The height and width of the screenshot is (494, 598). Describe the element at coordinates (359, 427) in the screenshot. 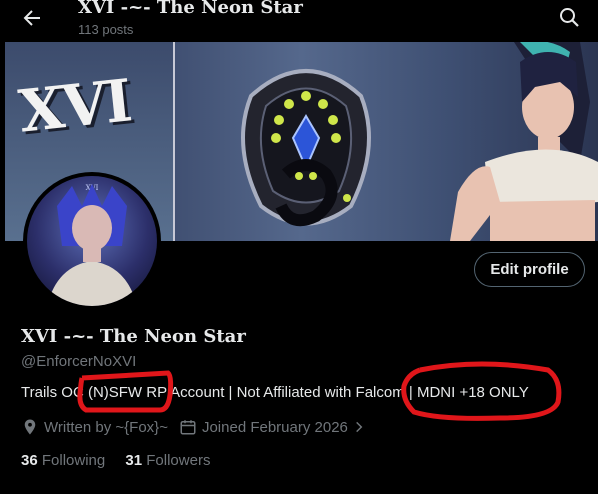

I see `chevron-right-icon` at that location.